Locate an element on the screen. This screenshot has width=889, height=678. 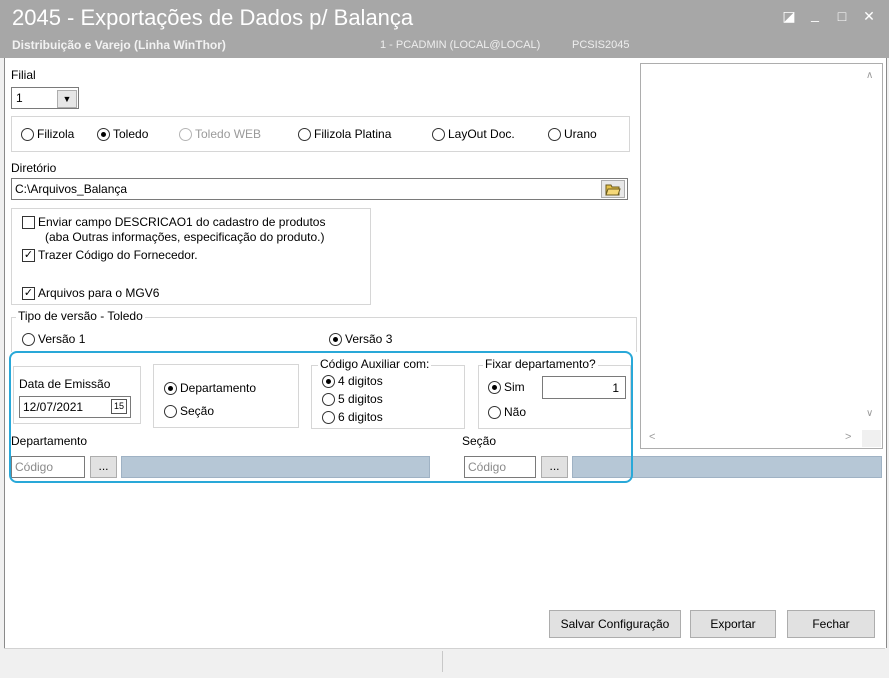
horizontal-scrollbar: < > is located at coordinates (751, 438).